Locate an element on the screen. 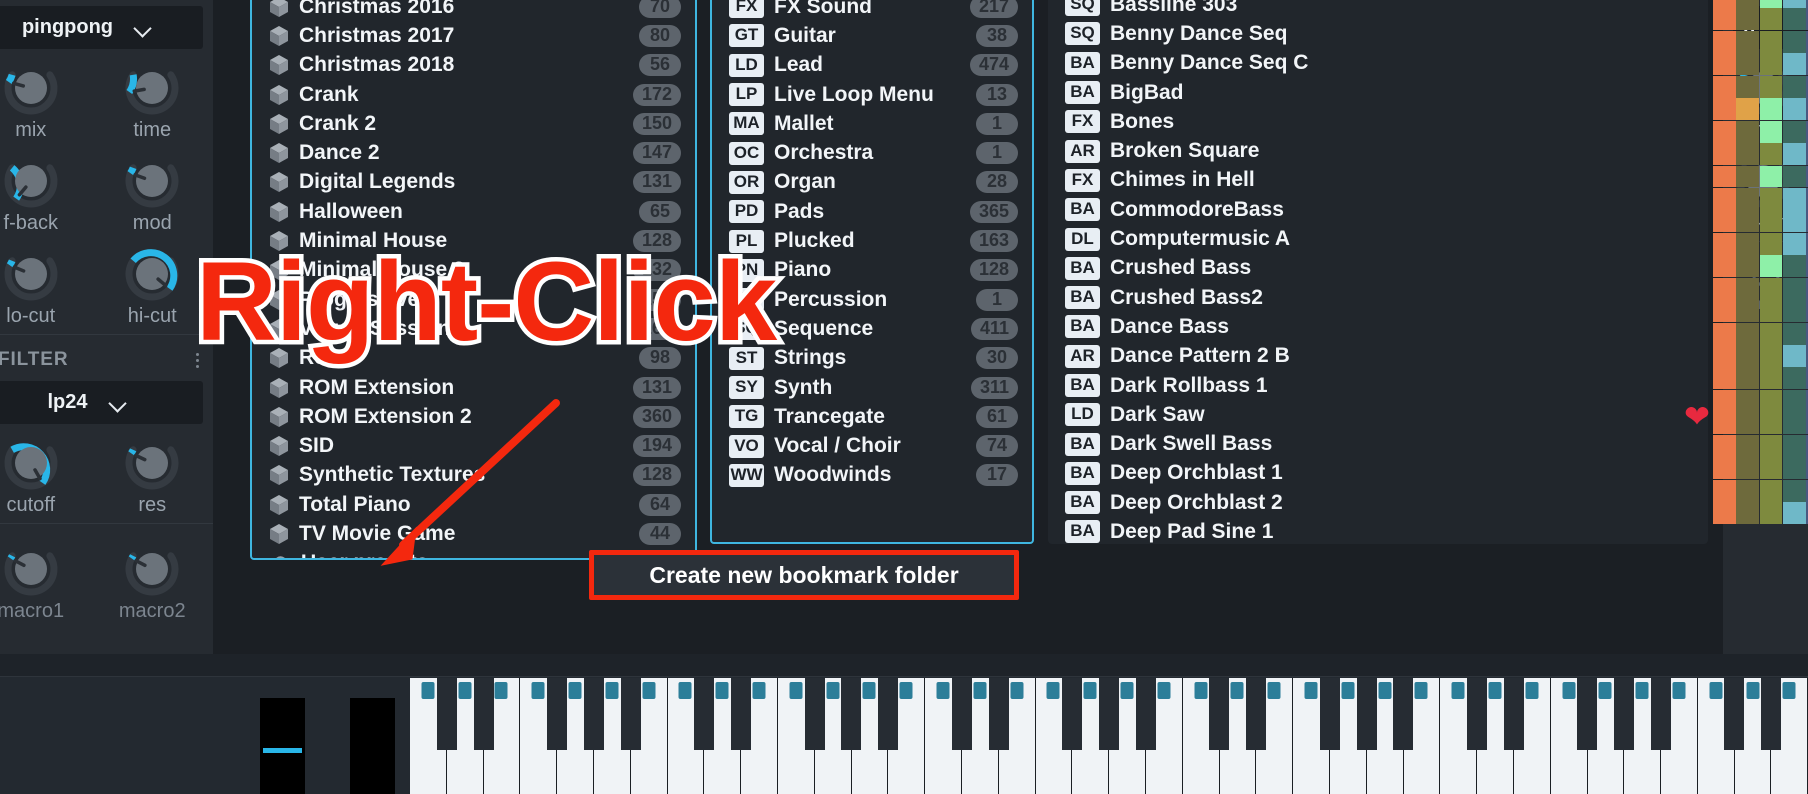 The width and height of the screenshot is (1808, 794). preset-color-matrix is located at coordinates (1760, 262).